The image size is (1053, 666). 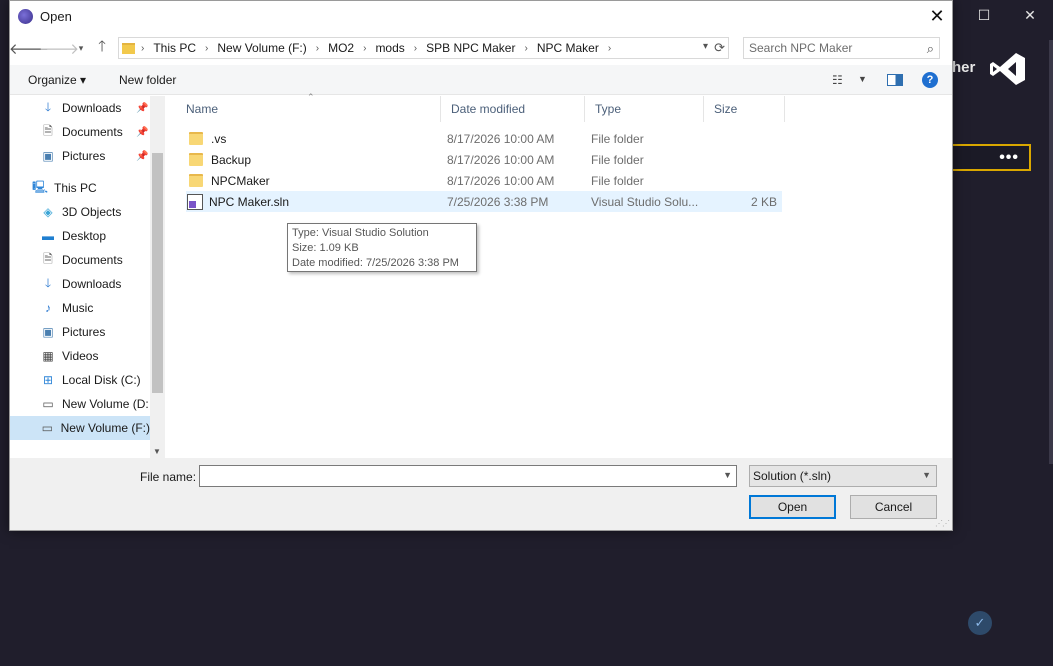 I want to click on nav-item-this-pc: 🖳 This PC, so click(x=80, y=188).